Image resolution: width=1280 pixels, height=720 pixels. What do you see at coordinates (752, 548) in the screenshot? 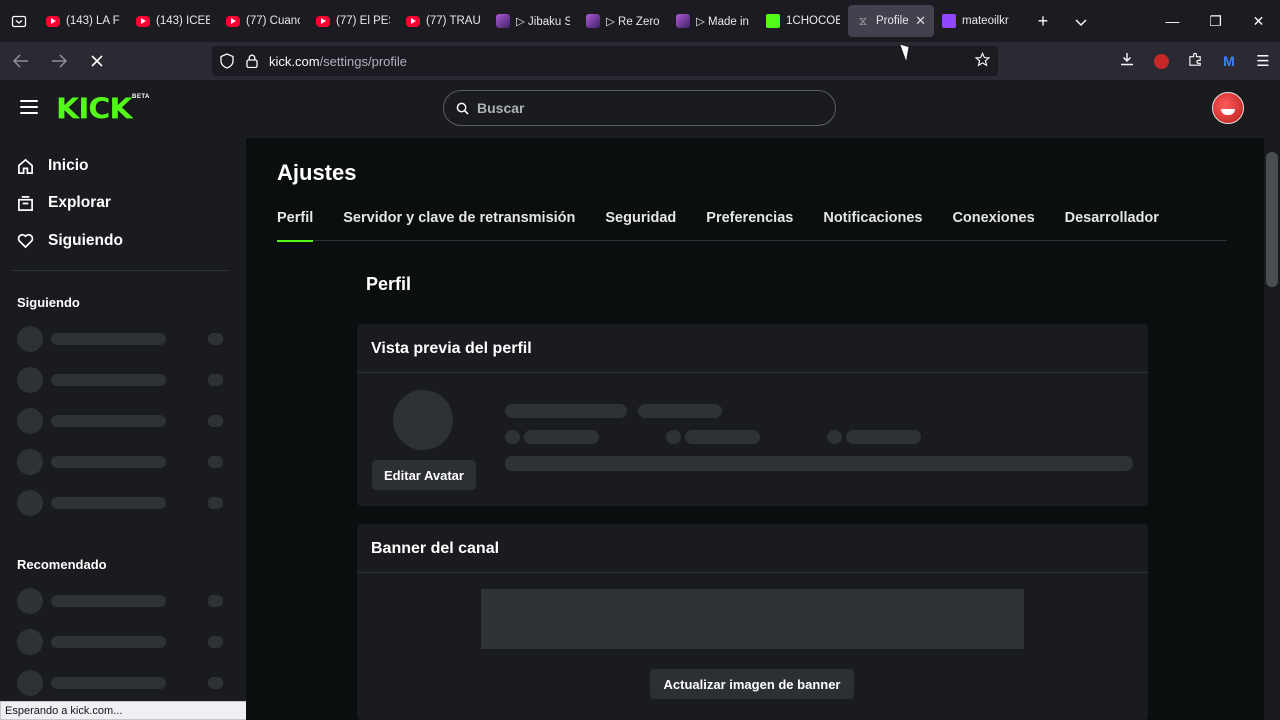
I see `channel-banner-title: Banner del canal` at bounding box center [752, 548].